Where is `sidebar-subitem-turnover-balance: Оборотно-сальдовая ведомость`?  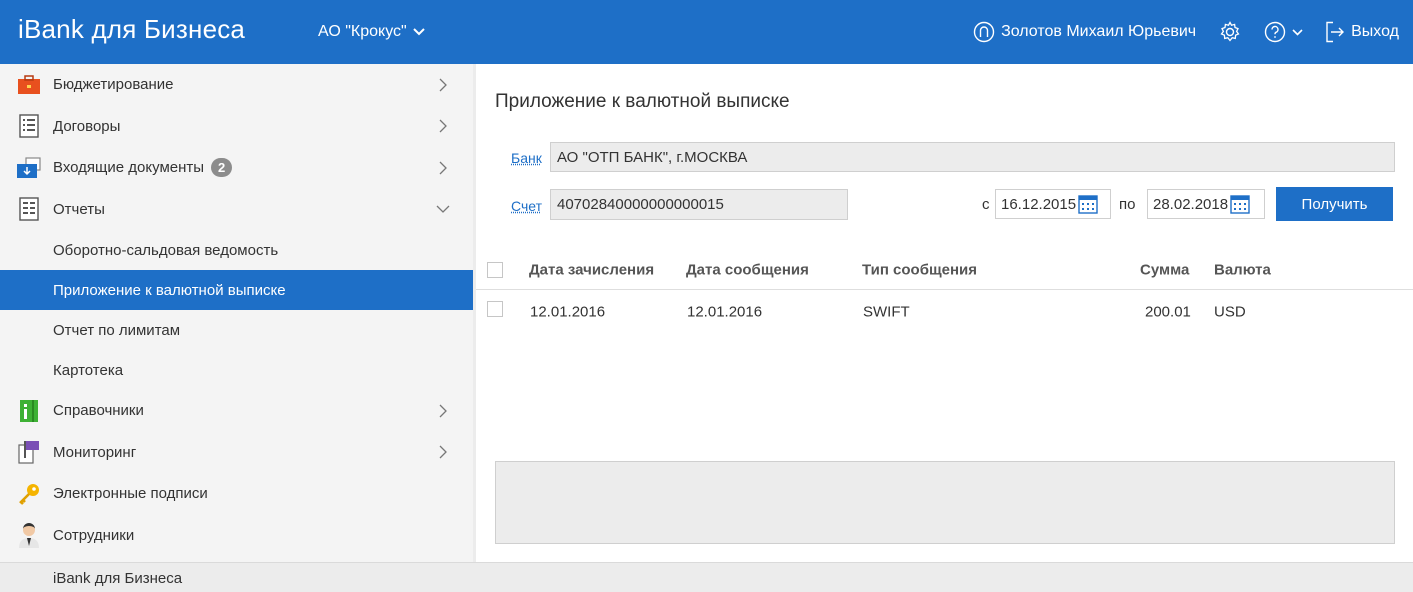
sidebar-subitem-turnover-balance: Оборотно-сальдовая ведомость is located at coordinates (236, 250).